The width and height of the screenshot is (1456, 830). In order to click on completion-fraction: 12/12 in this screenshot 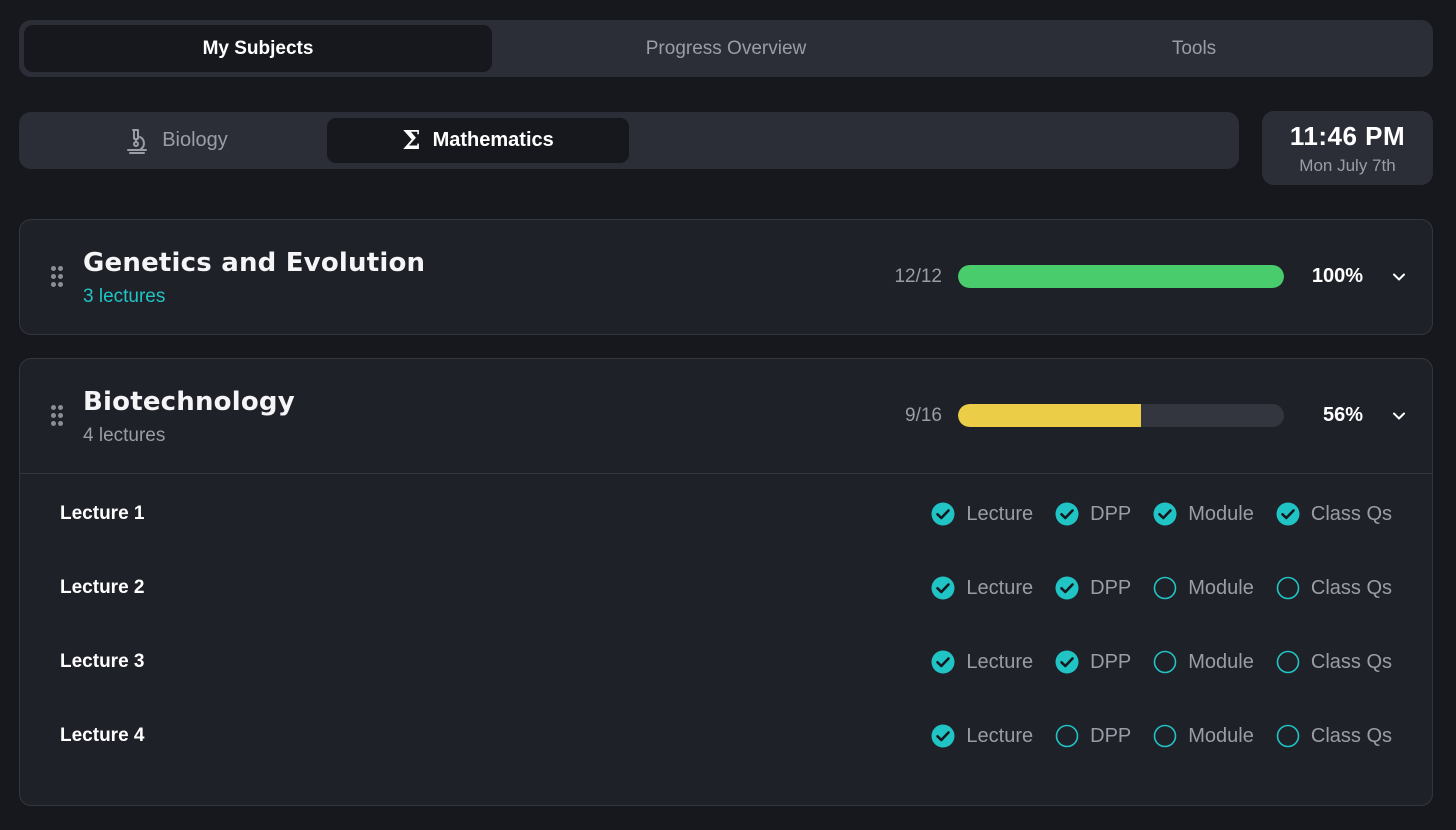, I will do `click(918, 276)`.